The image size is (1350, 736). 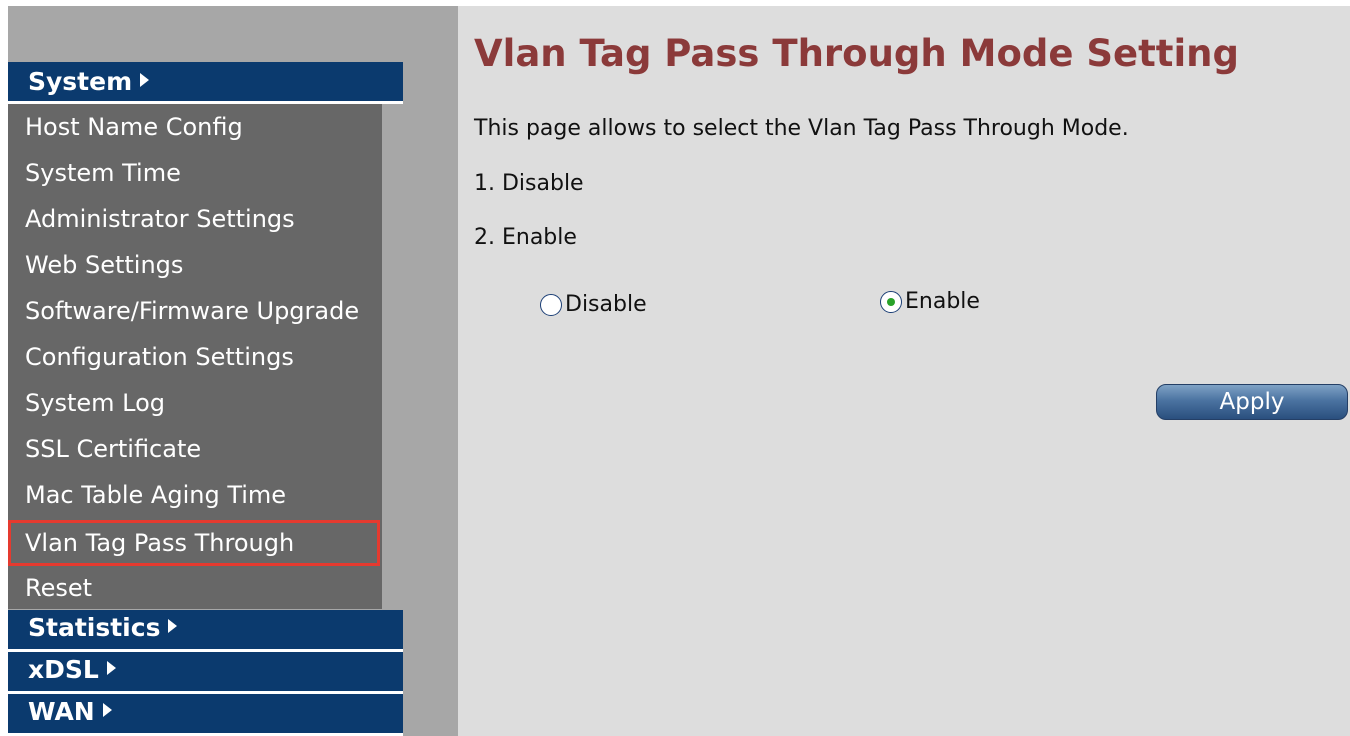 What do you see at coordinates (194, 543) in the screenshot?
I see `sidebar-item-vlan-tag-pass-through: Vlan Tag Pass Through` at bounding box center [194, 543].